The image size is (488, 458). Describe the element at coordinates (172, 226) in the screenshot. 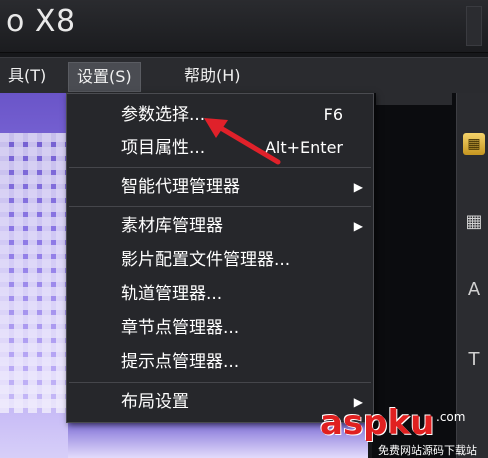

I see `menu-item-label: 素材库管理器` at that location.